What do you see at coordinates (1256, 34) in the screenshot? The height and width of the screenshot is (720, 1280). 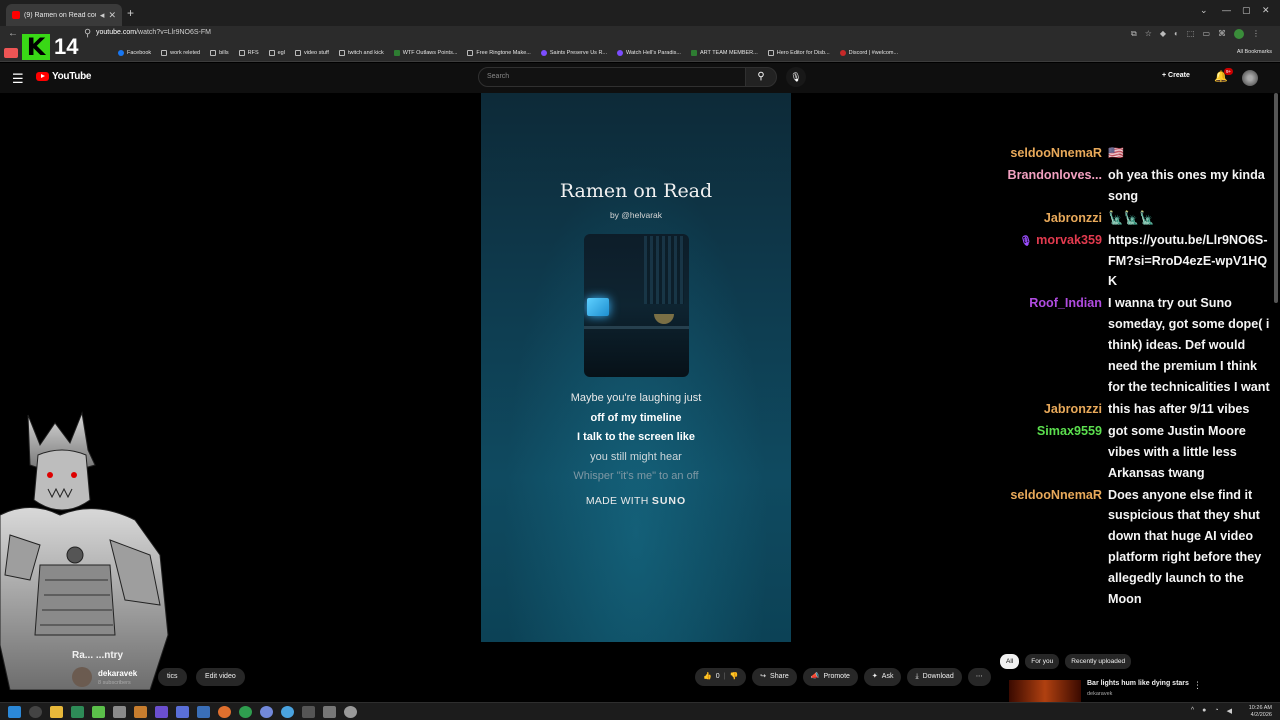 I see `menu-dots-icon: ⋮` at bounding box center [1256, 34].